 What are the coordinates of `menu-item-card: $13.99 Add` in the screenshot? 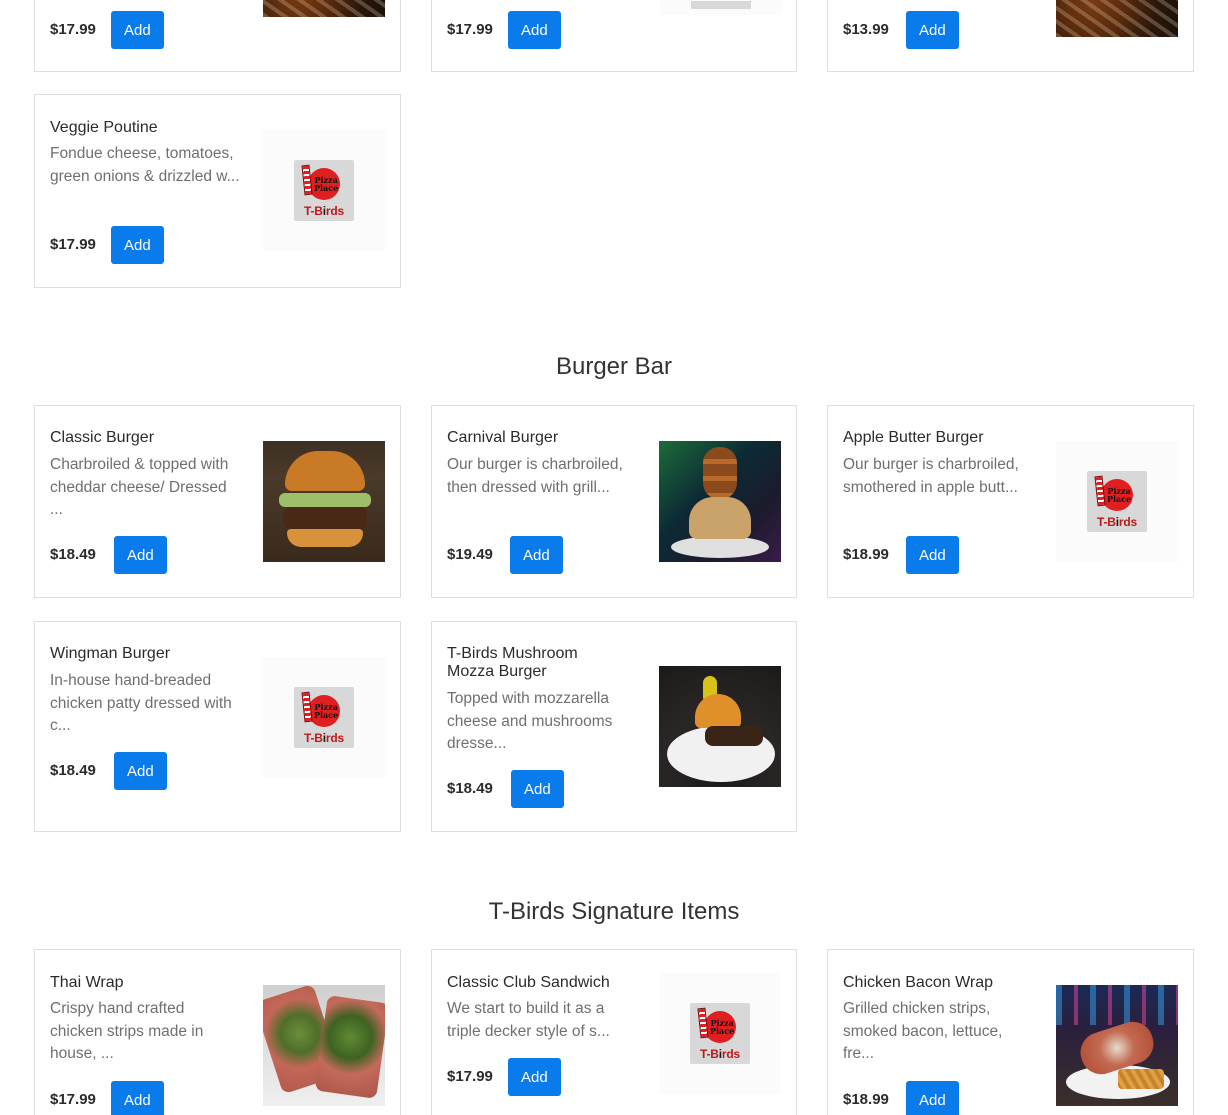 It's located at (1010, 36).